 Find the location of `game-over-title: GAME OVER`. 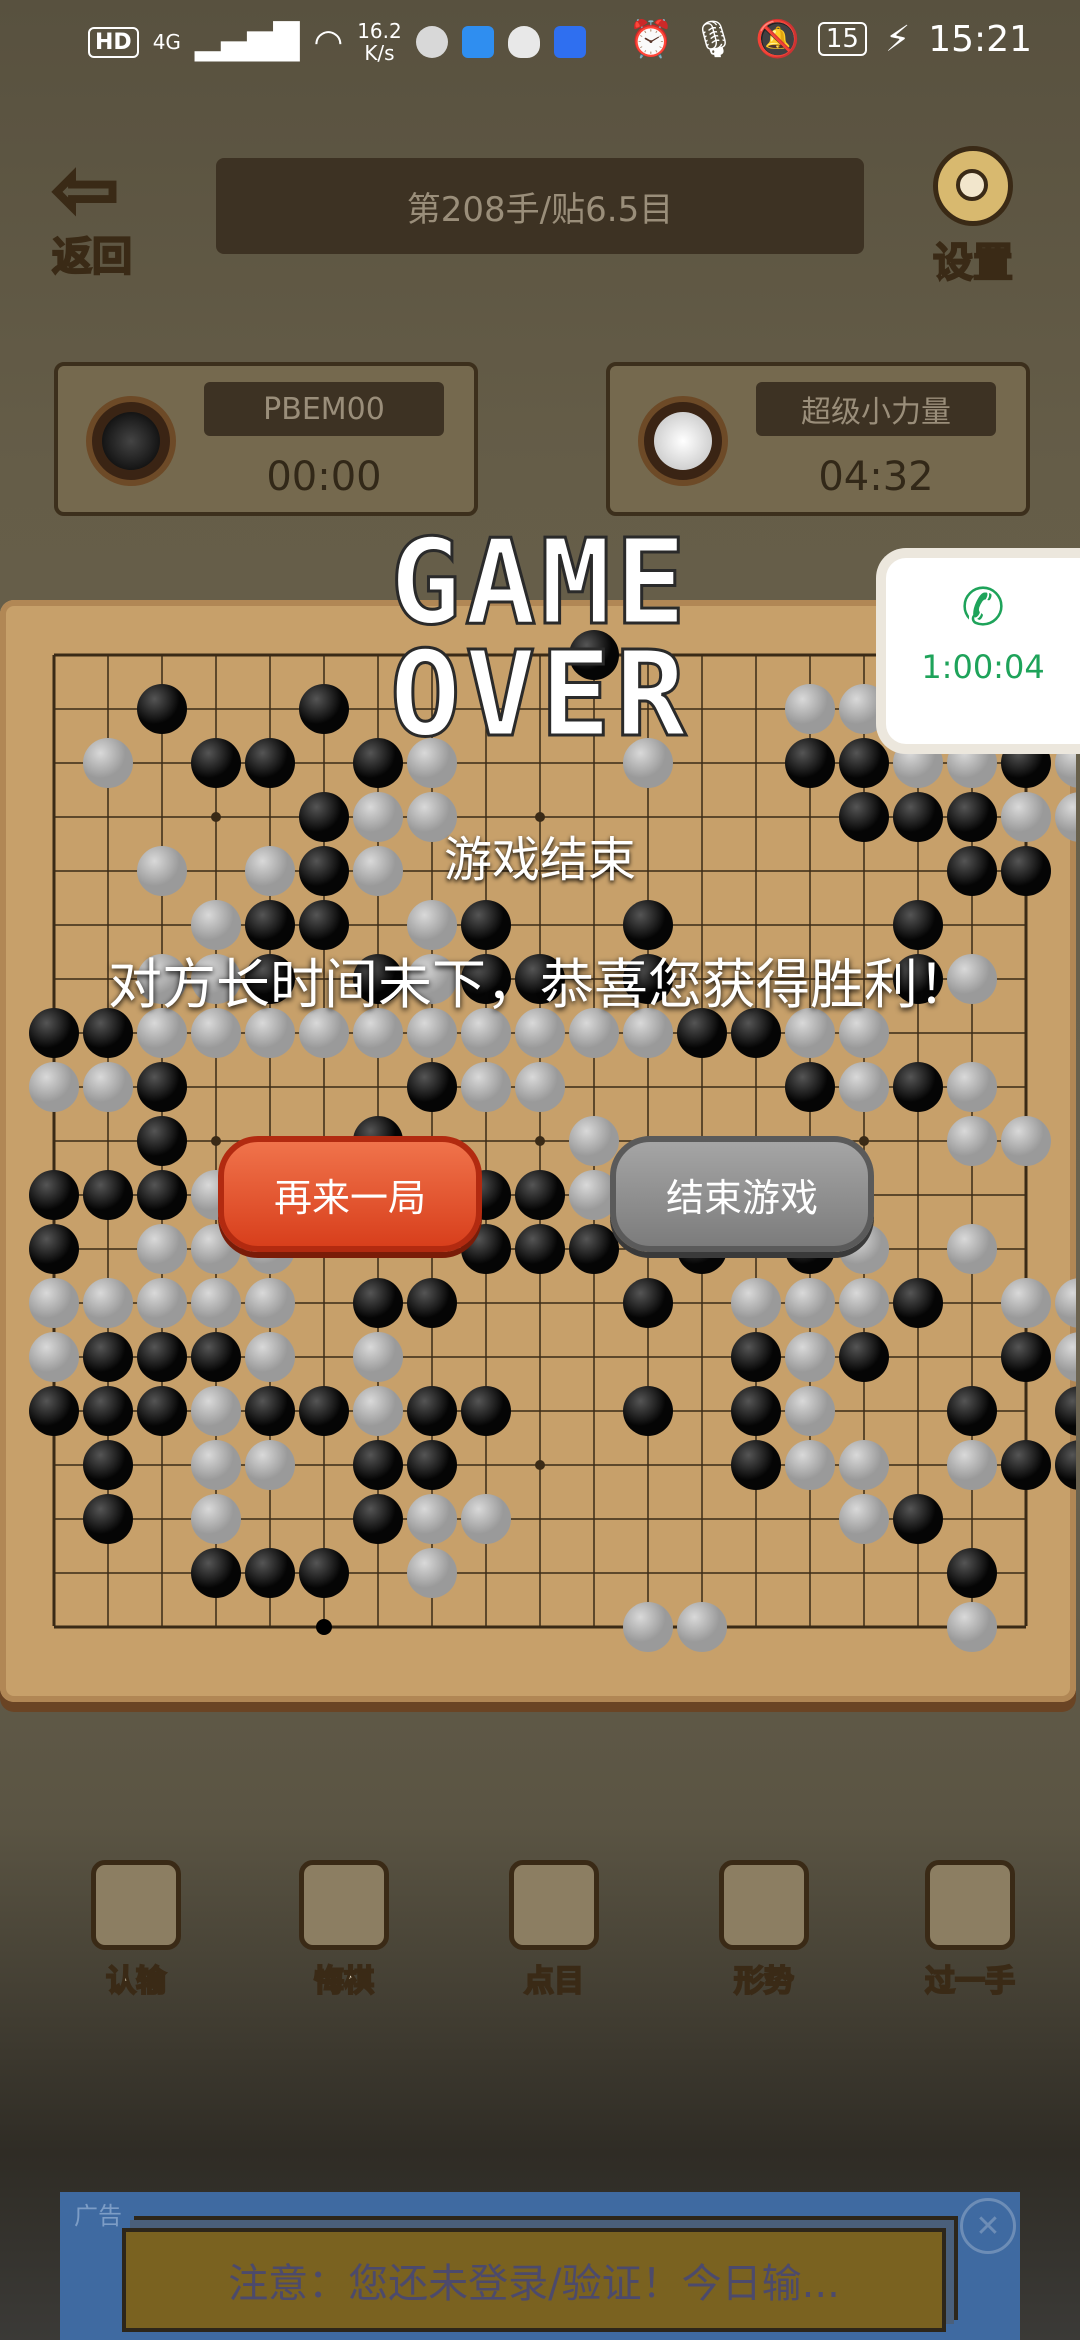

game-over-title: GAME OVER is located at coordinates (539, 638).